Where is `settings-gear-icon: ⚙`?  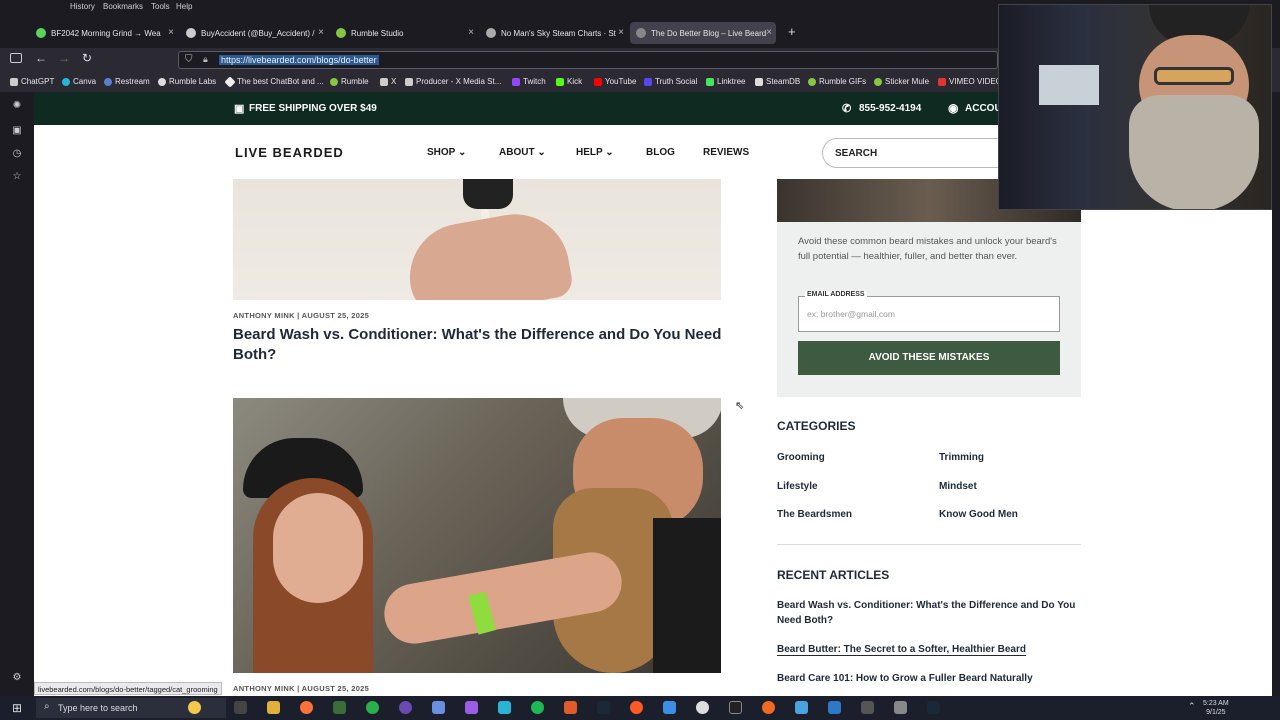 settings-gear-icon: ⚙ is located at coordinates (17, 678).